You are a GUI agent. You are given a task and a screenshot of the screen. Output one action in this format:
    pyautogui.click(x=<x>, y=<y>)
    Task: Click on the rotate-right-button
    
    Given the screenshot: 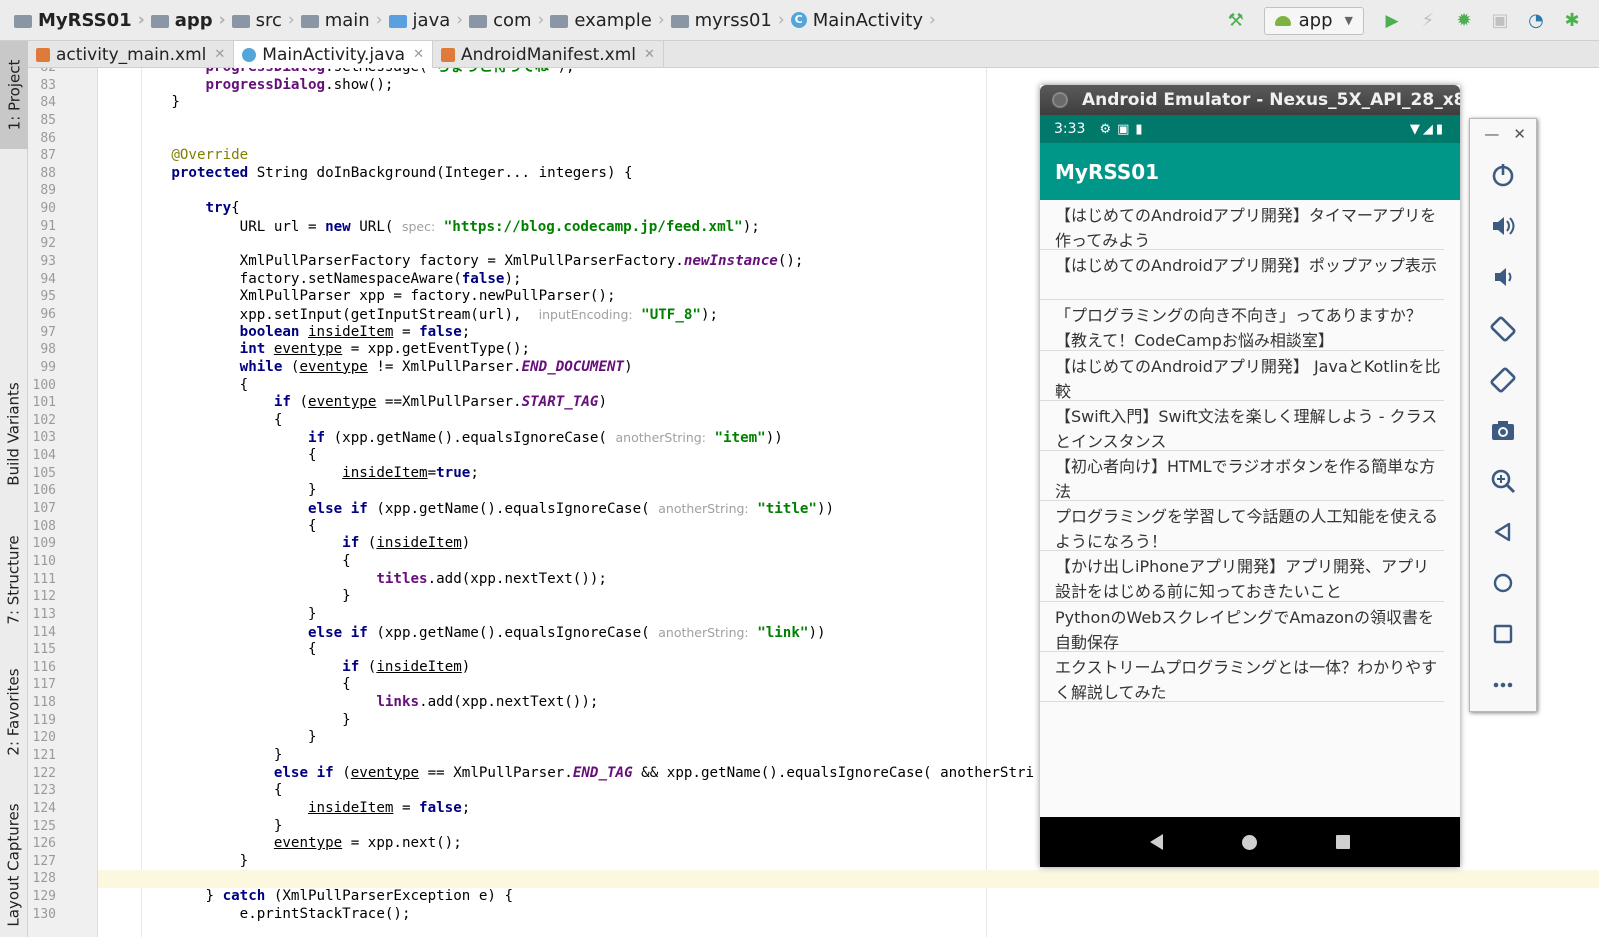 What is the action you would take?
    pyautogui.click(x=1503, y=378)
    